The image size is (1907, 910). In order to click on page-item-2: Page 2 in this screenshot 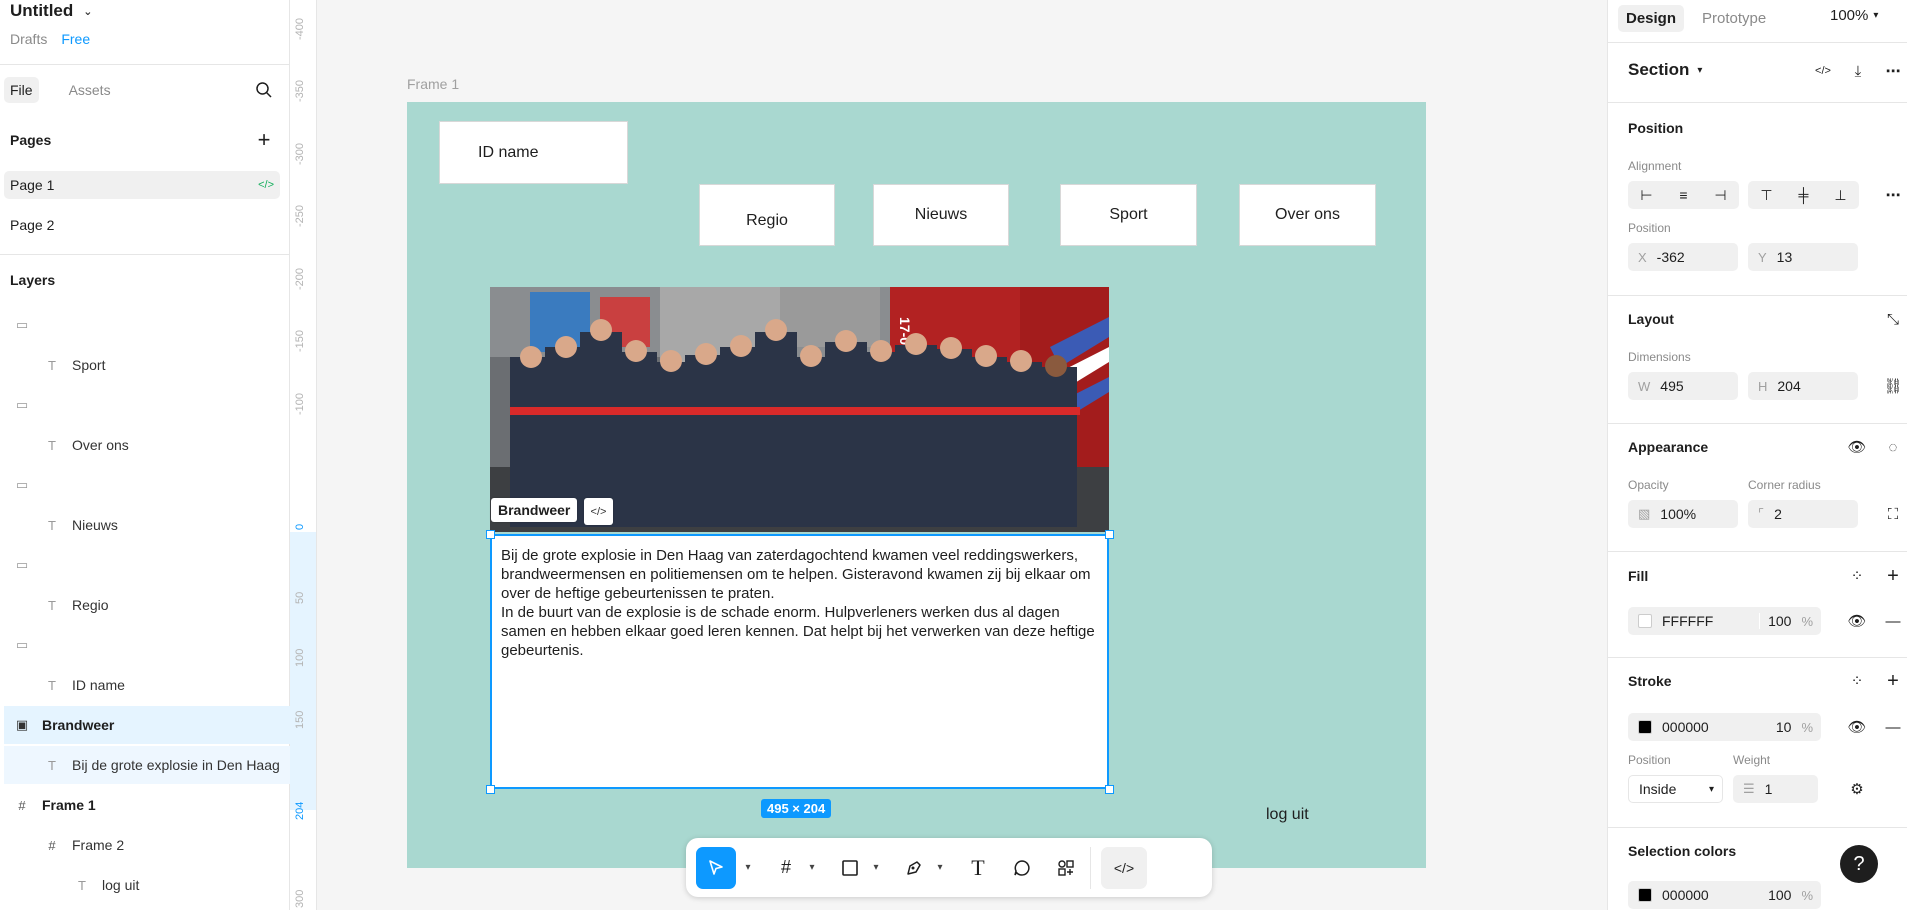, I will do `click(142, 225)`.